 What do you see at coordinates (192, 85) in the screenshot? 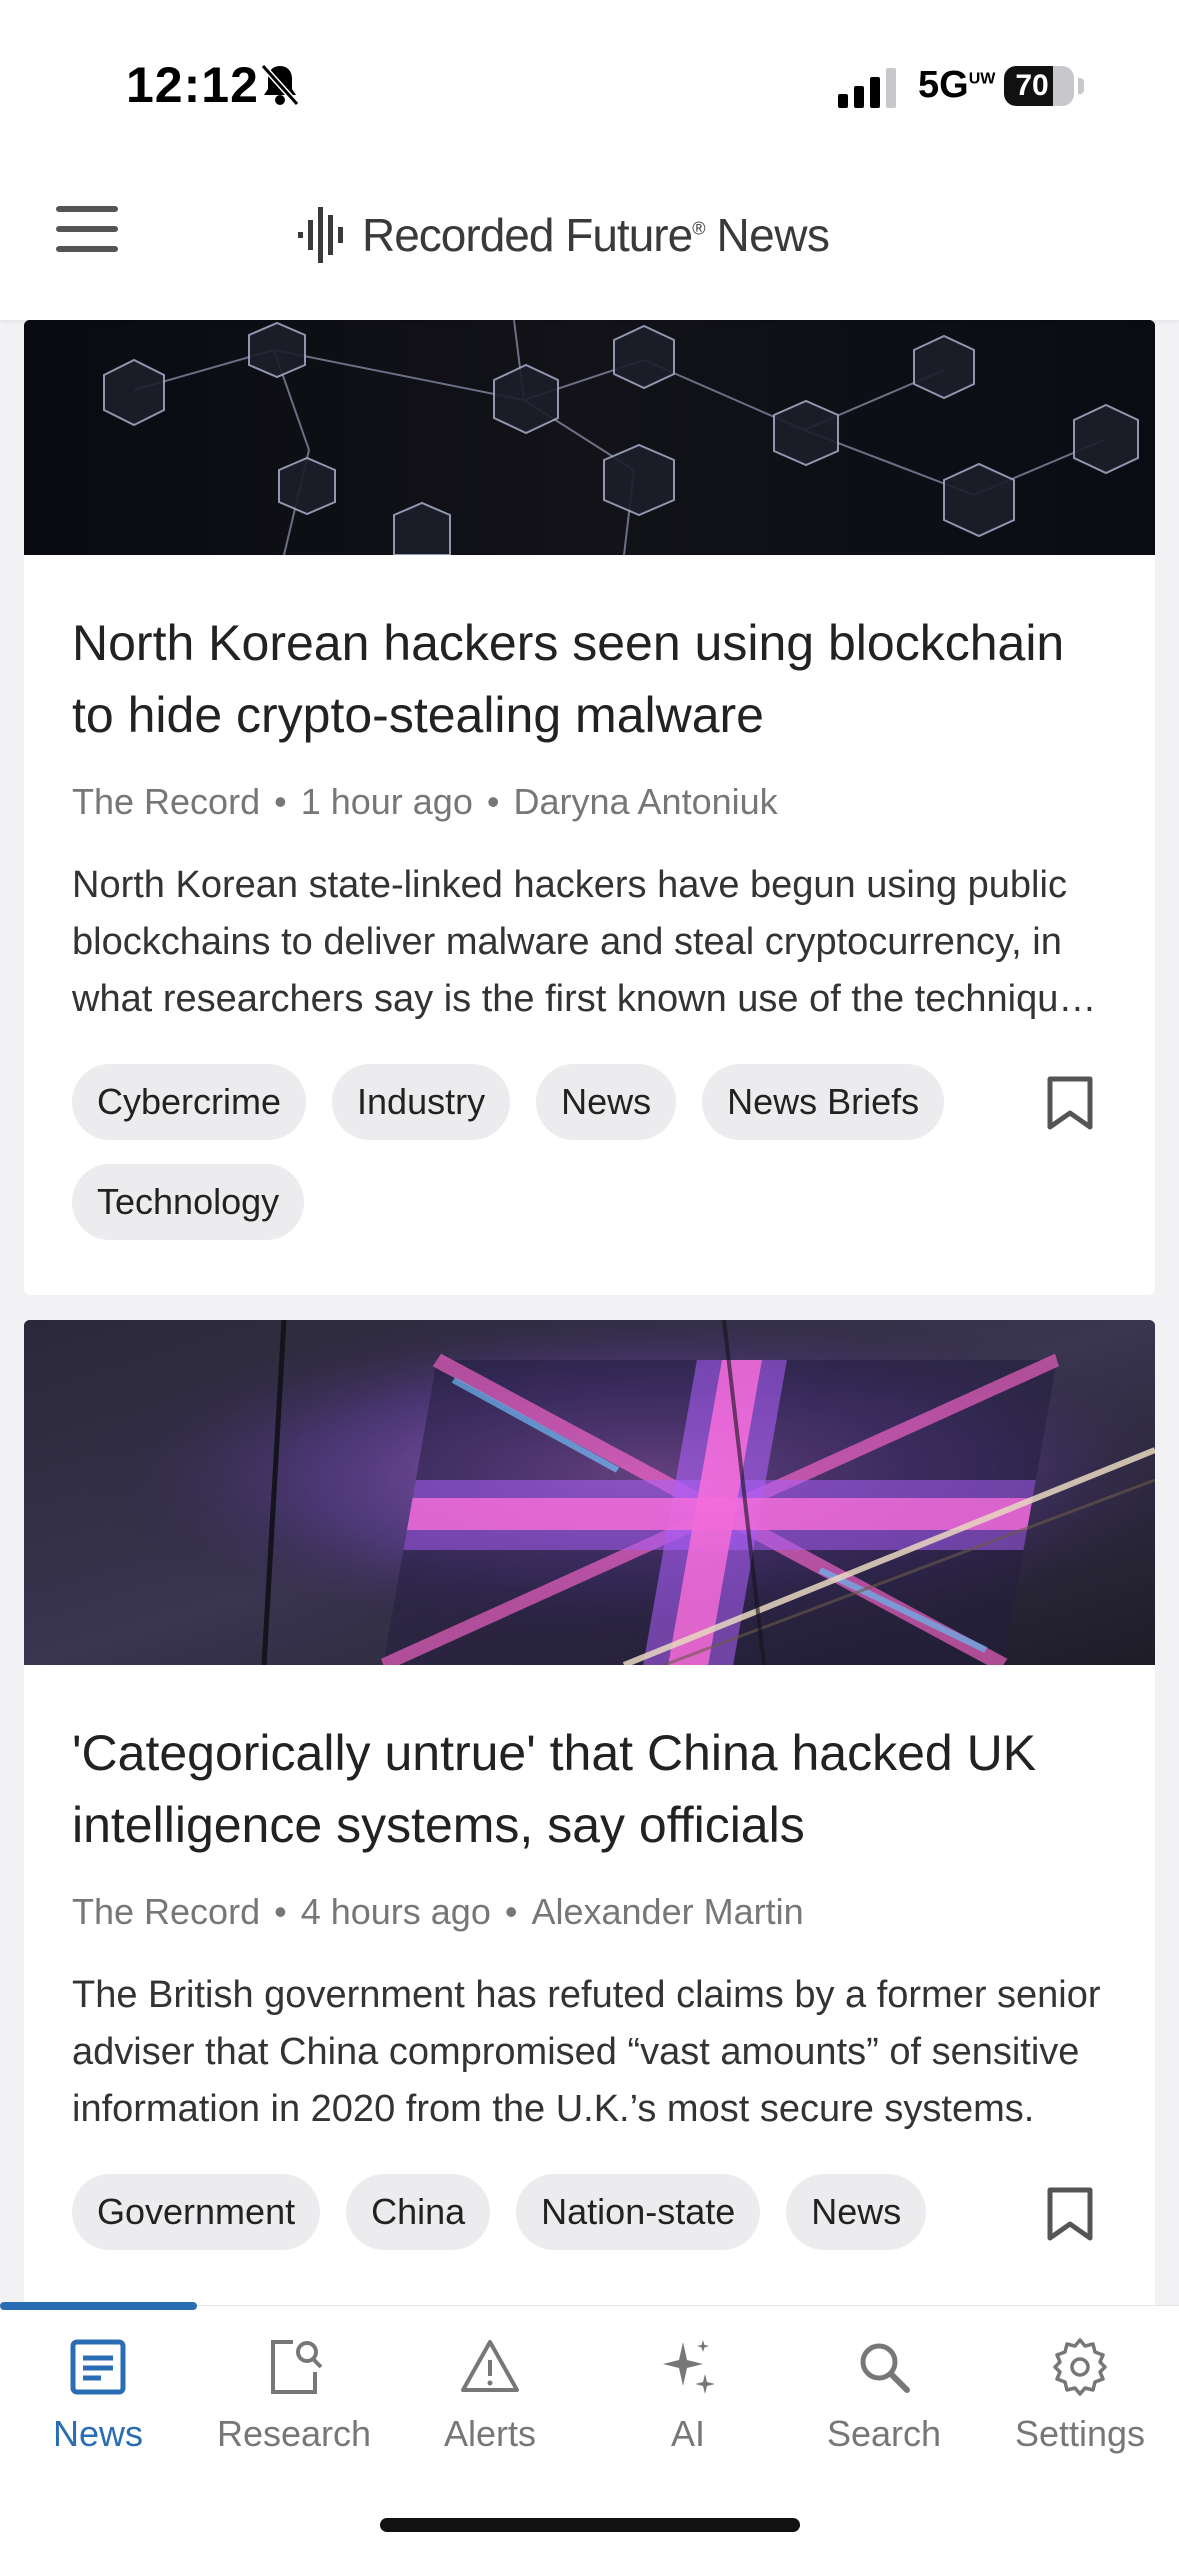
I see `status-time: 12:12` at bounding box center [192, 85].